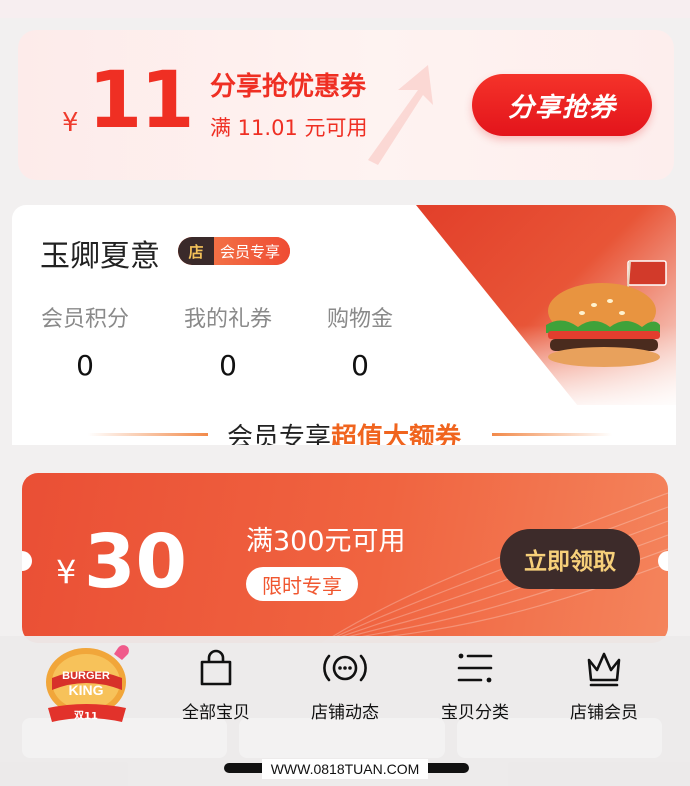 This screenshot has height=786, width=690. What do you see at coordinates (227, 319) in the screenshot?
I see `stat-label: 我的礼券` at bounding box center [227, 319].